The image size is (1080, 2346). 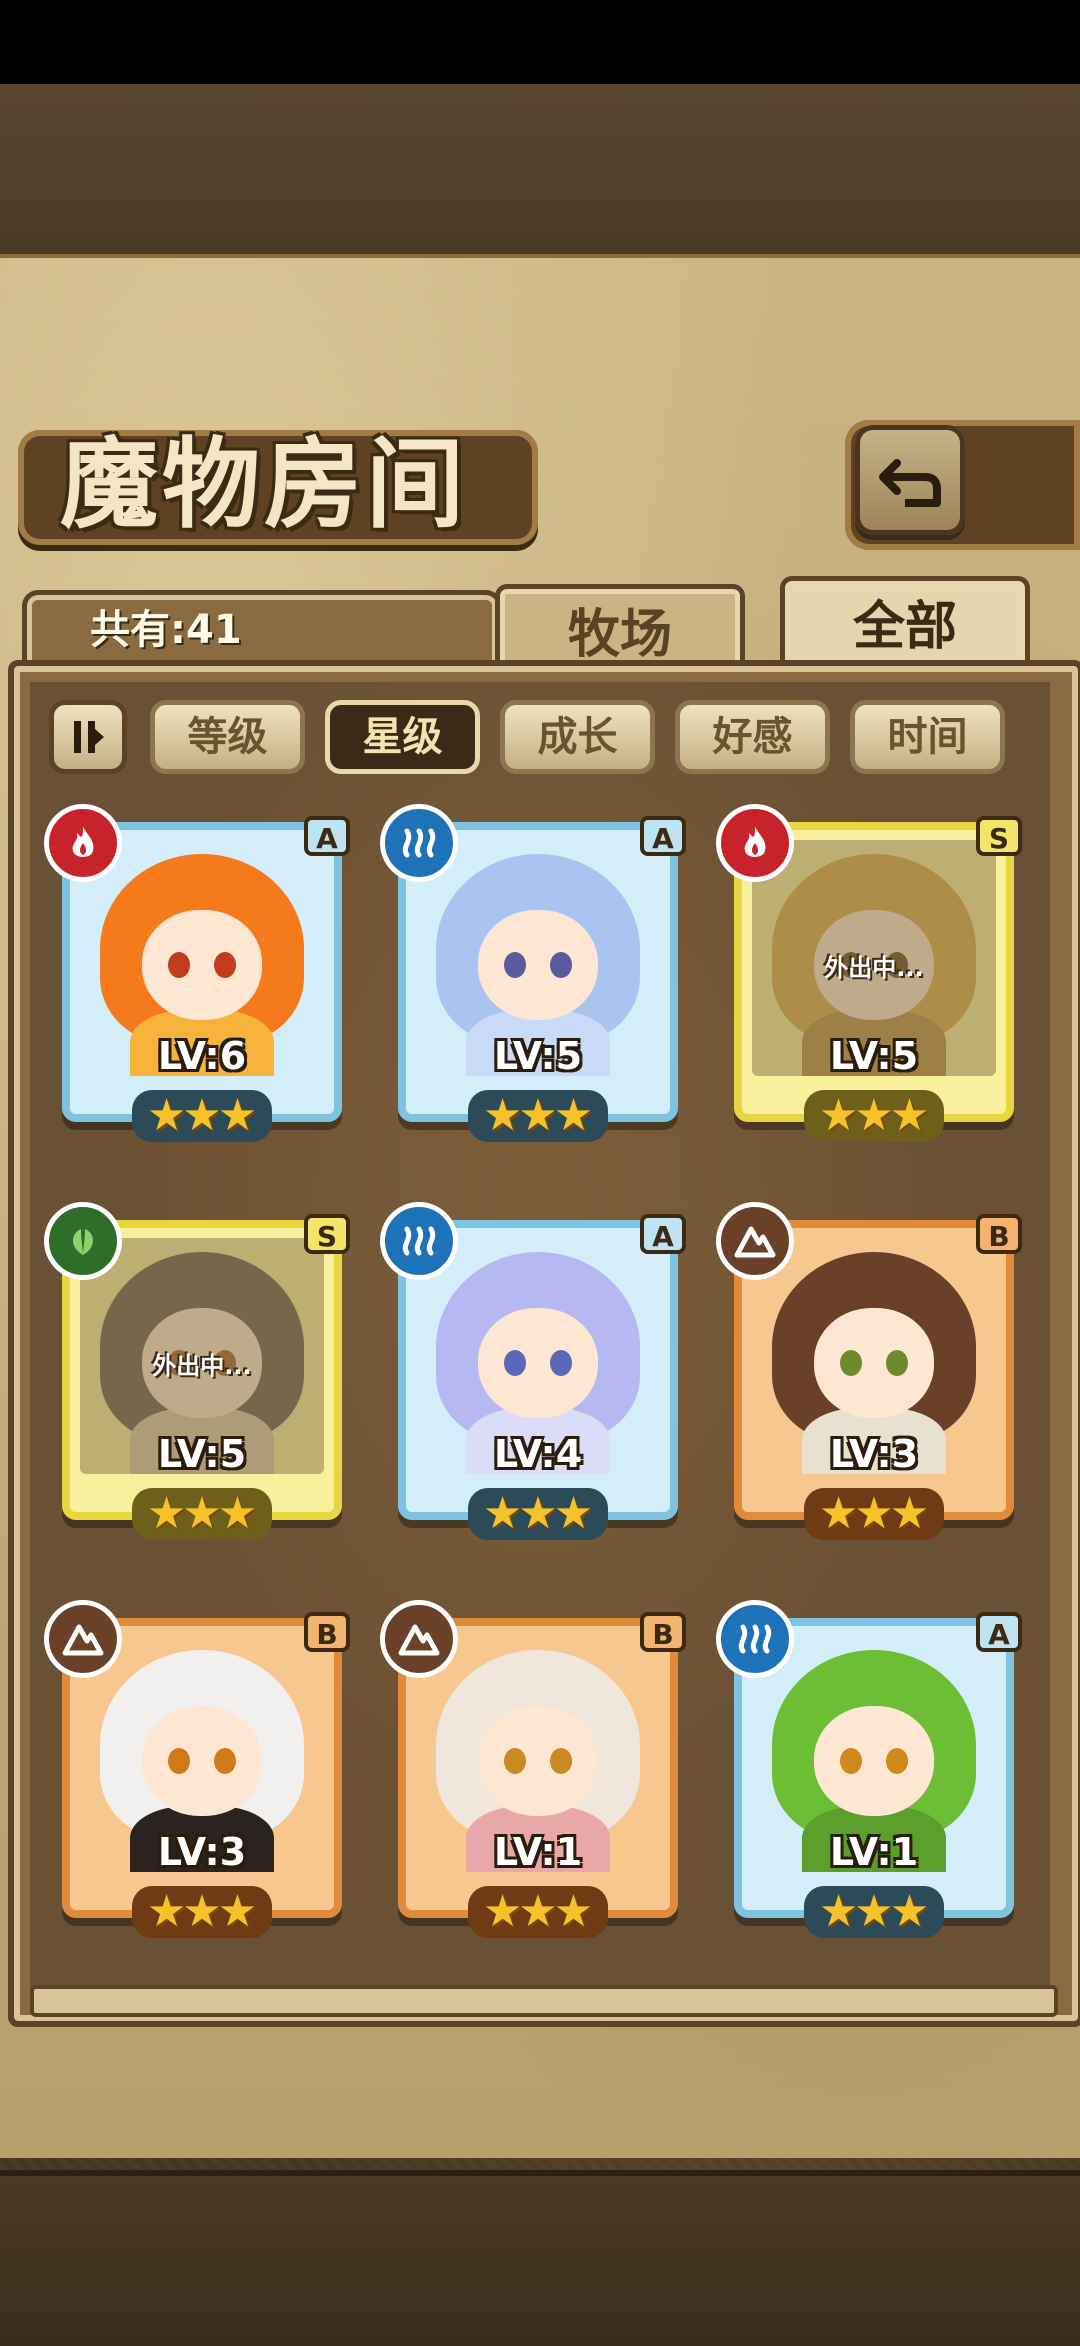 I want to click on sort-bar: 等级 星级 成长 好感 时间, so click(x=540, y=738).